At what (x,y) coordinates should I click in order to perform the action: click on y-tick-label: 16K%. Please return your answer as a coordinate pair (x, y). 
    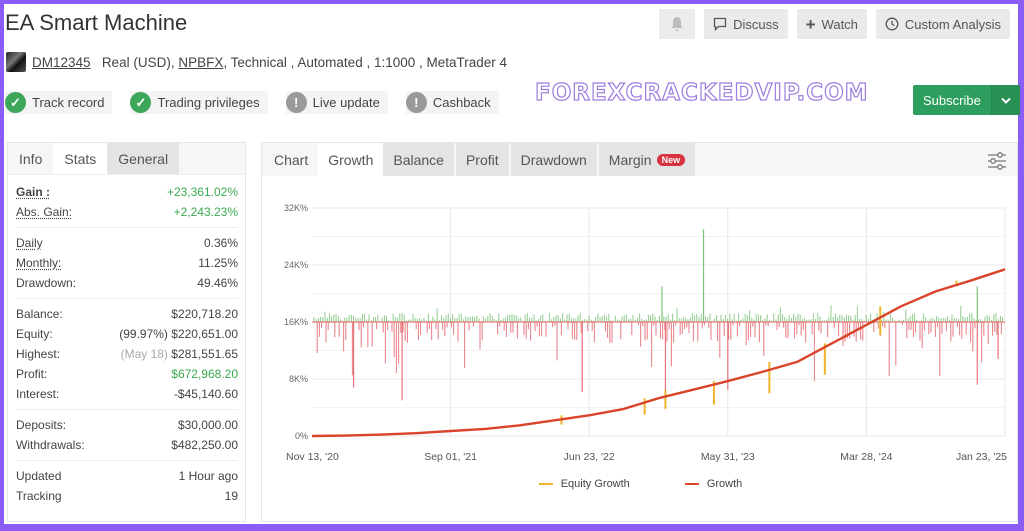
    Looking at the image, I should click on (296, 322).